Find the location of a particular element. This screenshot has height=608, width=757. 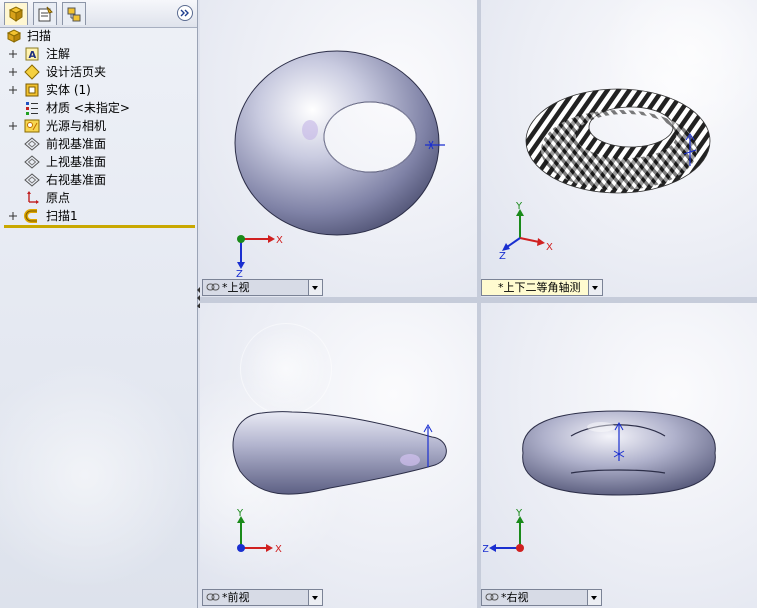

expand-panel-button is located at coordinates (185, 13).